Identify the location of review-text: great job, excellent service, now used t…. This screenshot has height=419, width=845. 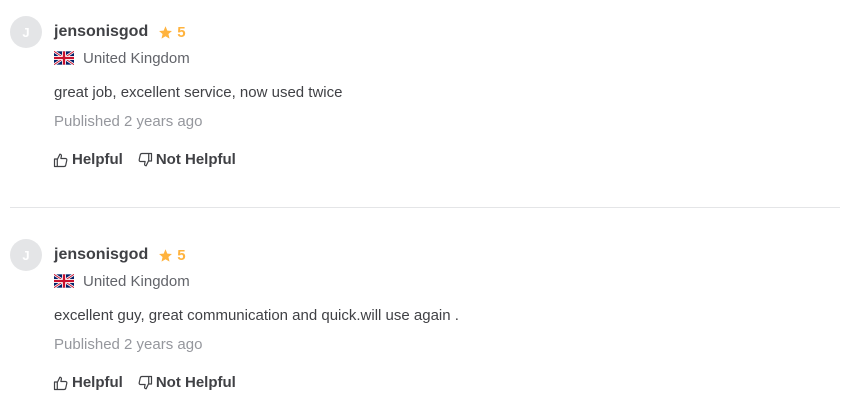
(198, 92).